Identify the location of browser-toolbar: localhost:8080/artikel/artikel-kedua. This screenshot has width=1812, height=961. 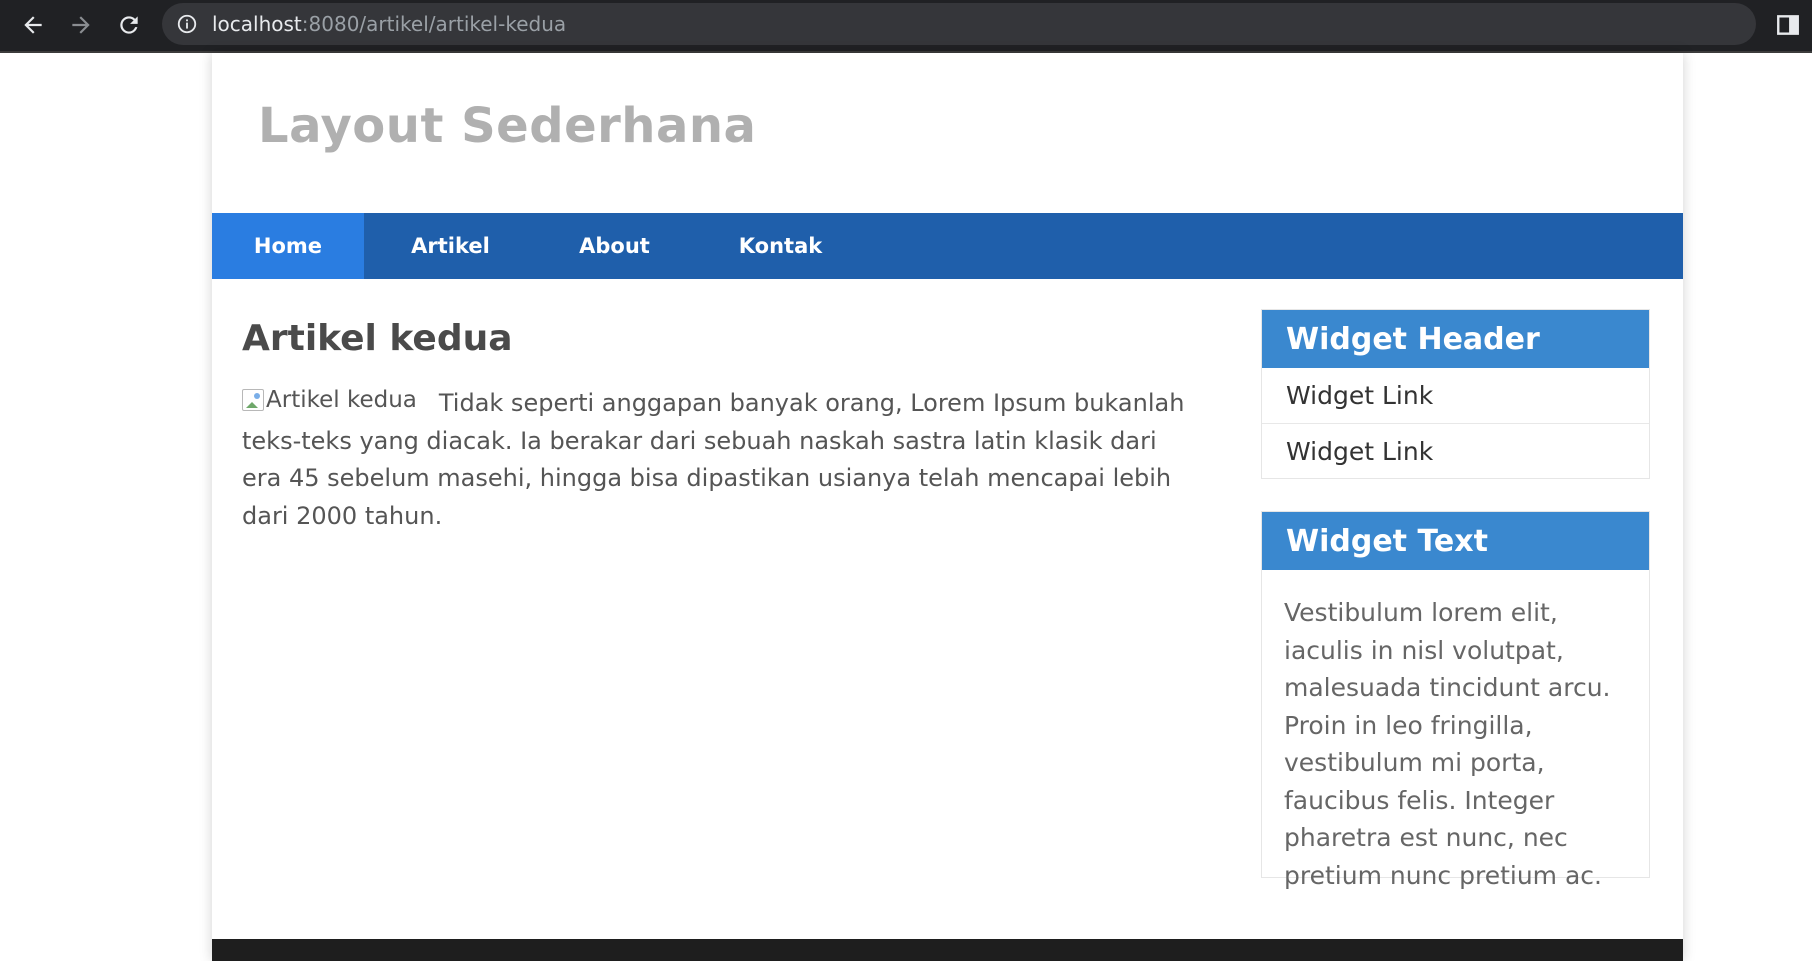
(906, 25).